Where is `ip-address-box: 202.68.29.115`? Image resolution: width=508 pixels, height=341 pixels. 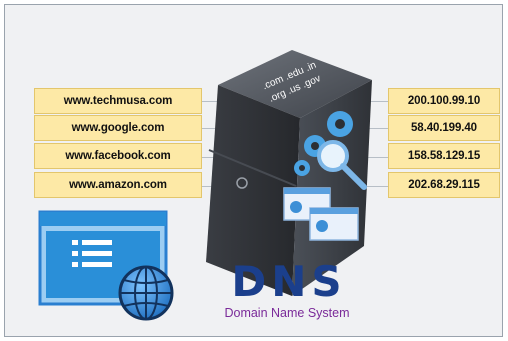
ip-address-box: 202.68.29.115 is located at coordinates (444, 185).